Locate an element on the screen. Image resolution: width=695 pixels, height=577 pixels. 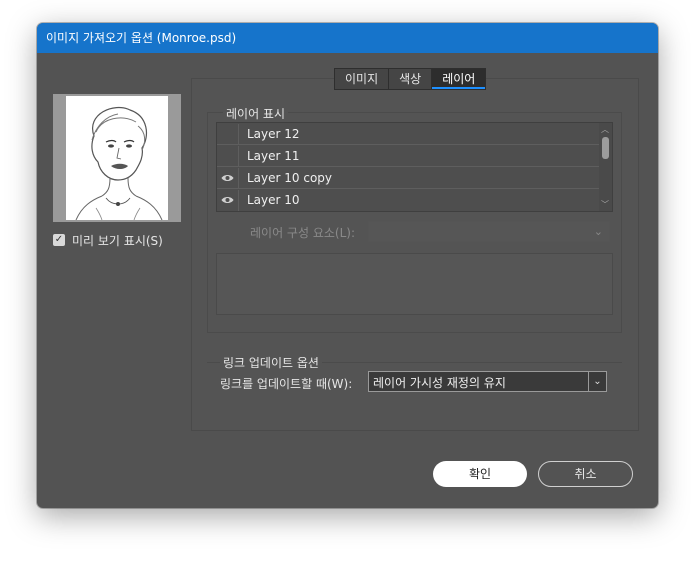
tab-color: 색상 is located at coordinates (411, 79).